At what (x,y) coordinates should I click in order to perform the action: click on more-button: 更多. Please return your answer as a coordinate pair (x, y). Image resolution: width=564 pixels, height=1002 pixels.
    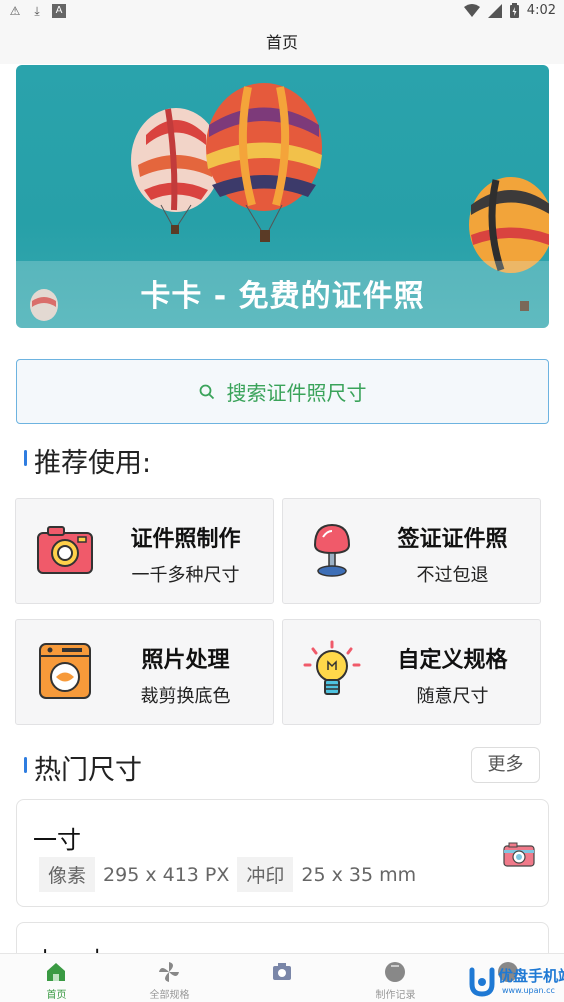
    Looking at the image, I should click on (505, 765).